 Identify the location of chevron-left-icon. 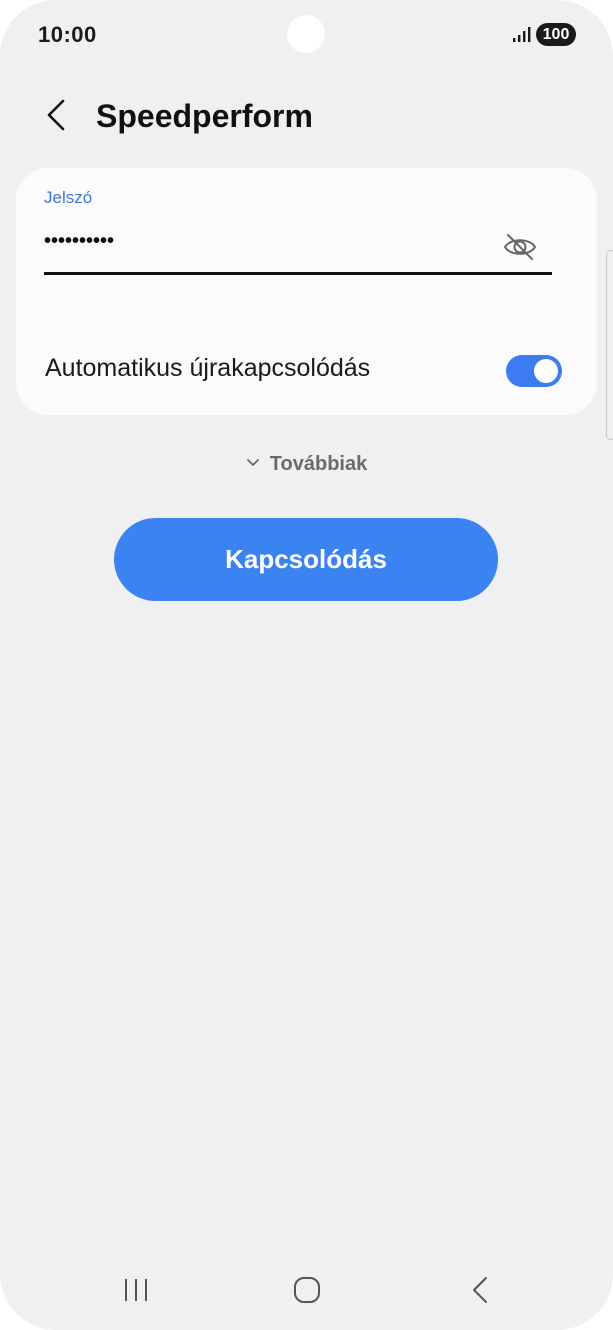
(56, 117).